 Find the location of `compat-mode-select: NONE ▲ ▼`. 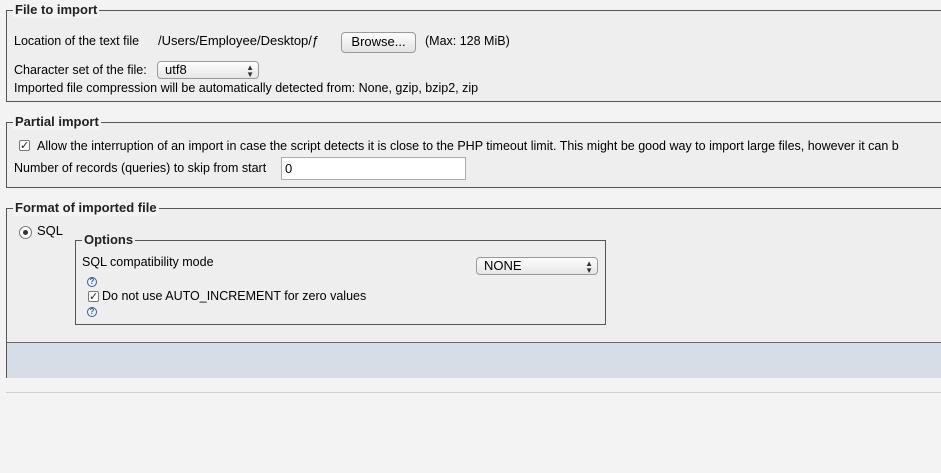

compat-mode-select: NONE ▲ ▼ is located at coordinates (537, 266).